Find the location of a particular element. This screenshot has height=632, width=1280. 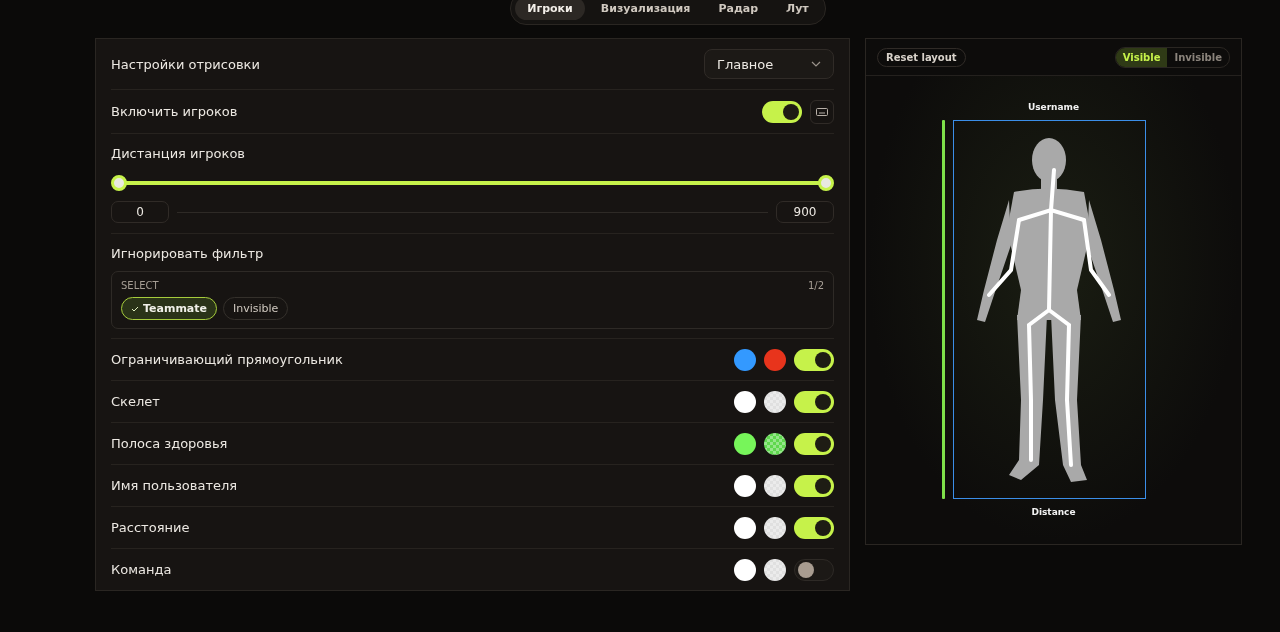

setting-label: Дистанция игроков is located at coordinates (178, 153).